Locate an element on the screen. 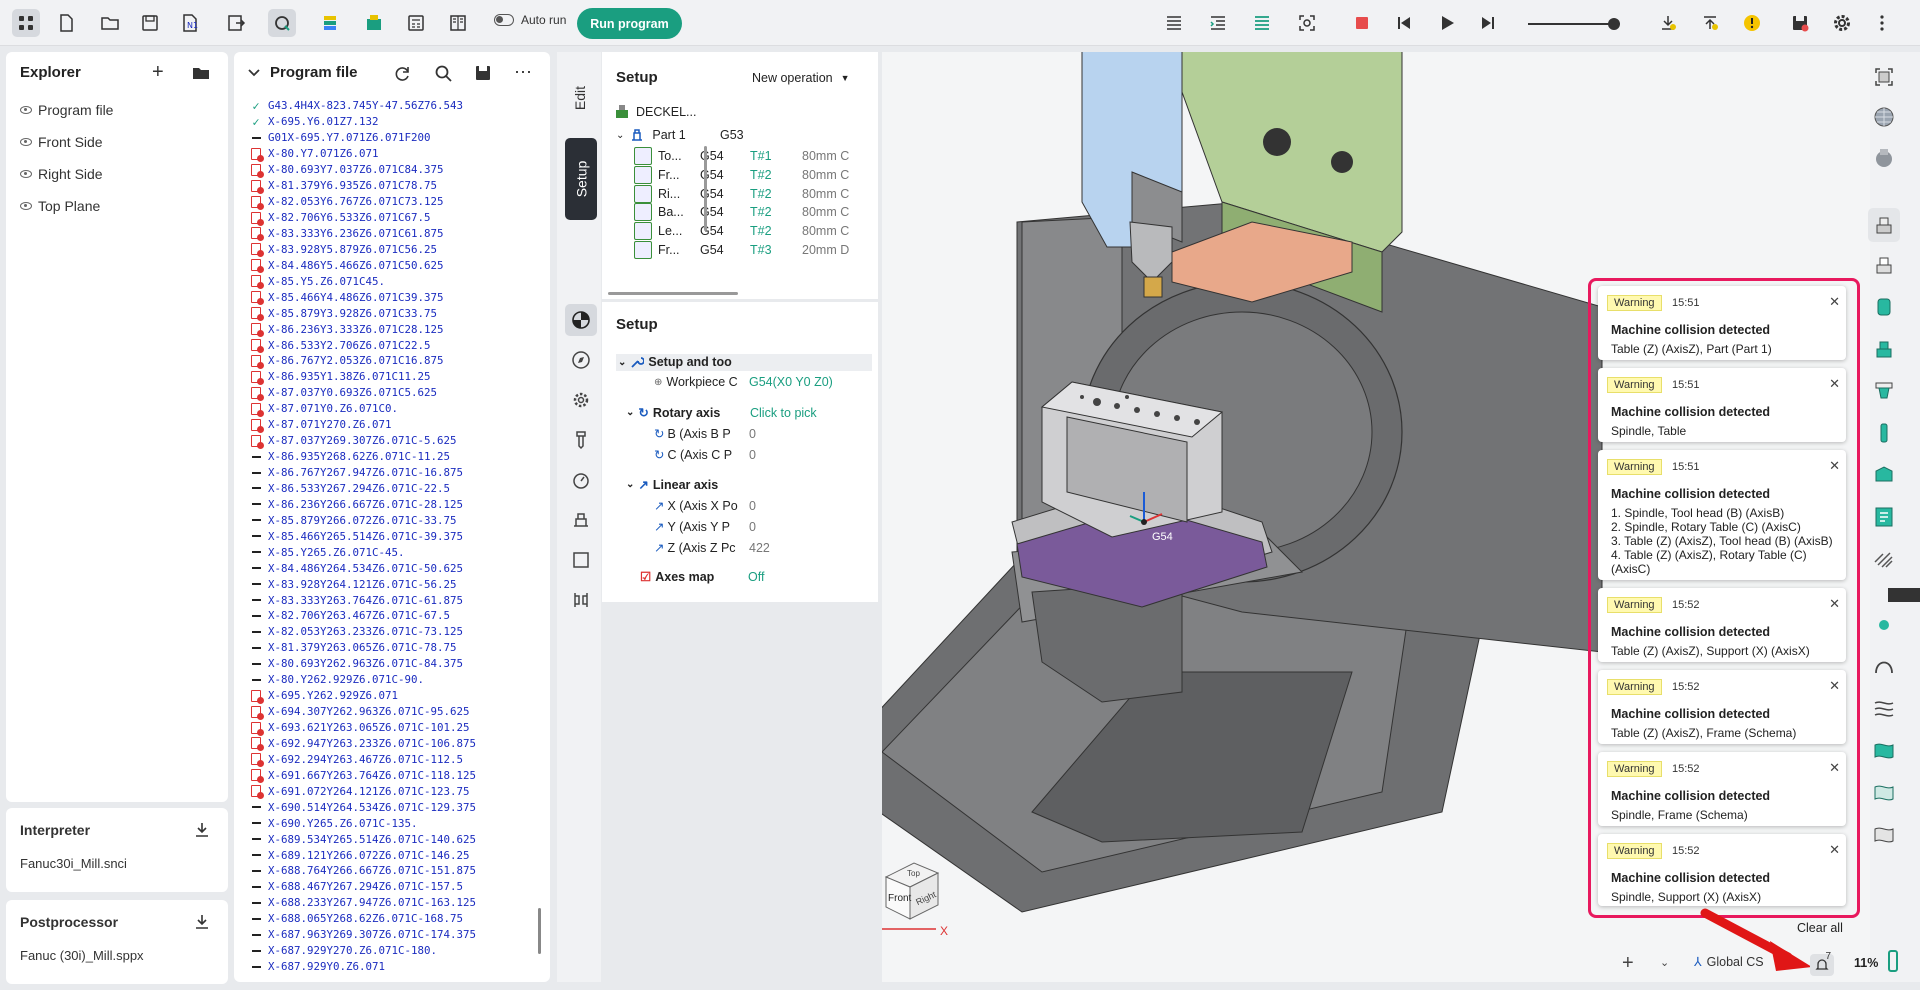 Image resolution: width=1920 pixels, height=990 pixels. stock-cylinder-icon is located at coordinates (1884, 307).